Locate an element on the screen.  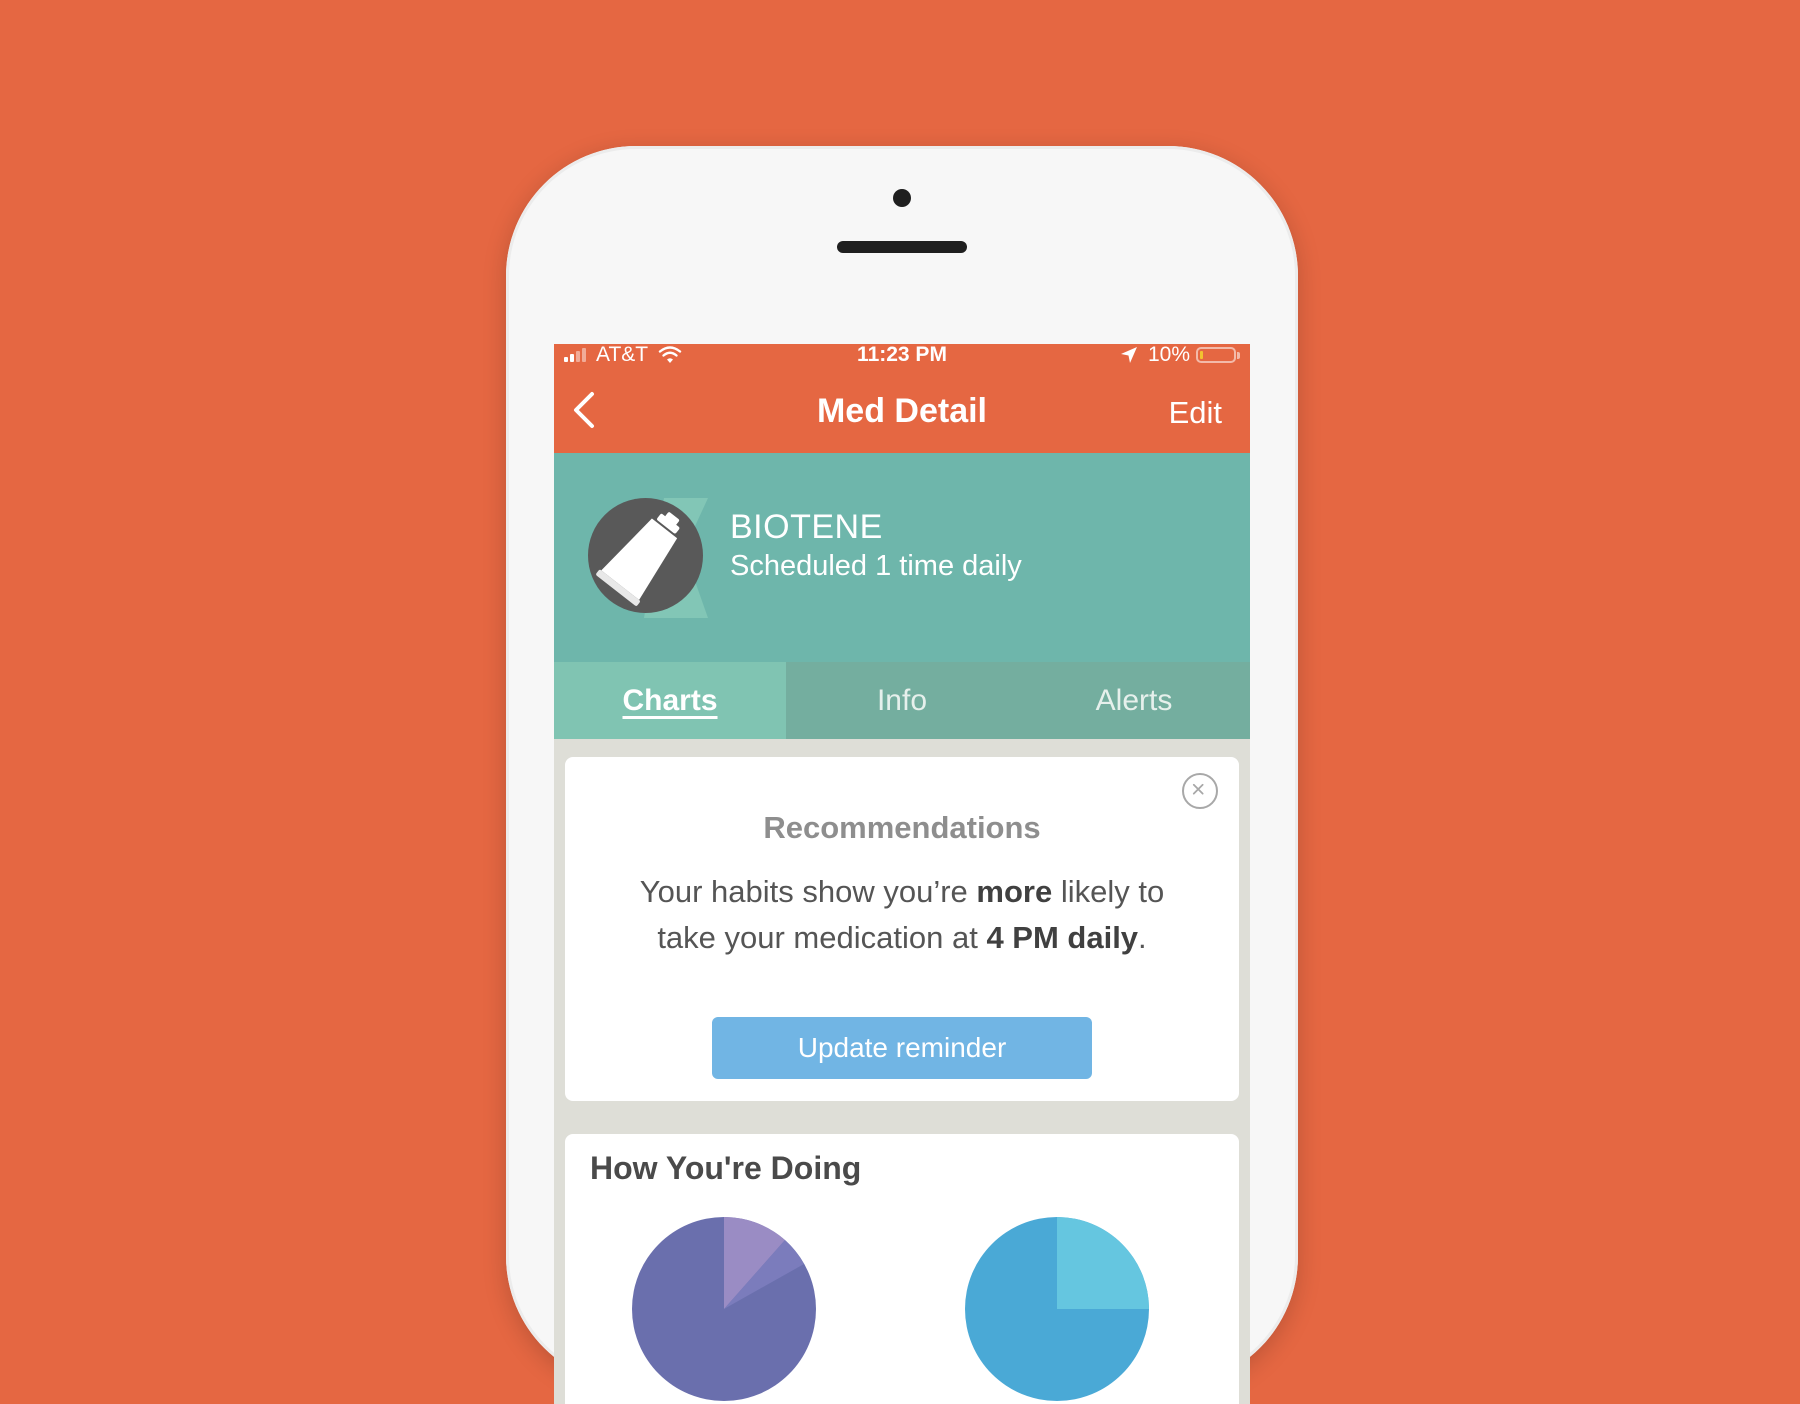
battery-cap is located at coordinates (1238, 355).